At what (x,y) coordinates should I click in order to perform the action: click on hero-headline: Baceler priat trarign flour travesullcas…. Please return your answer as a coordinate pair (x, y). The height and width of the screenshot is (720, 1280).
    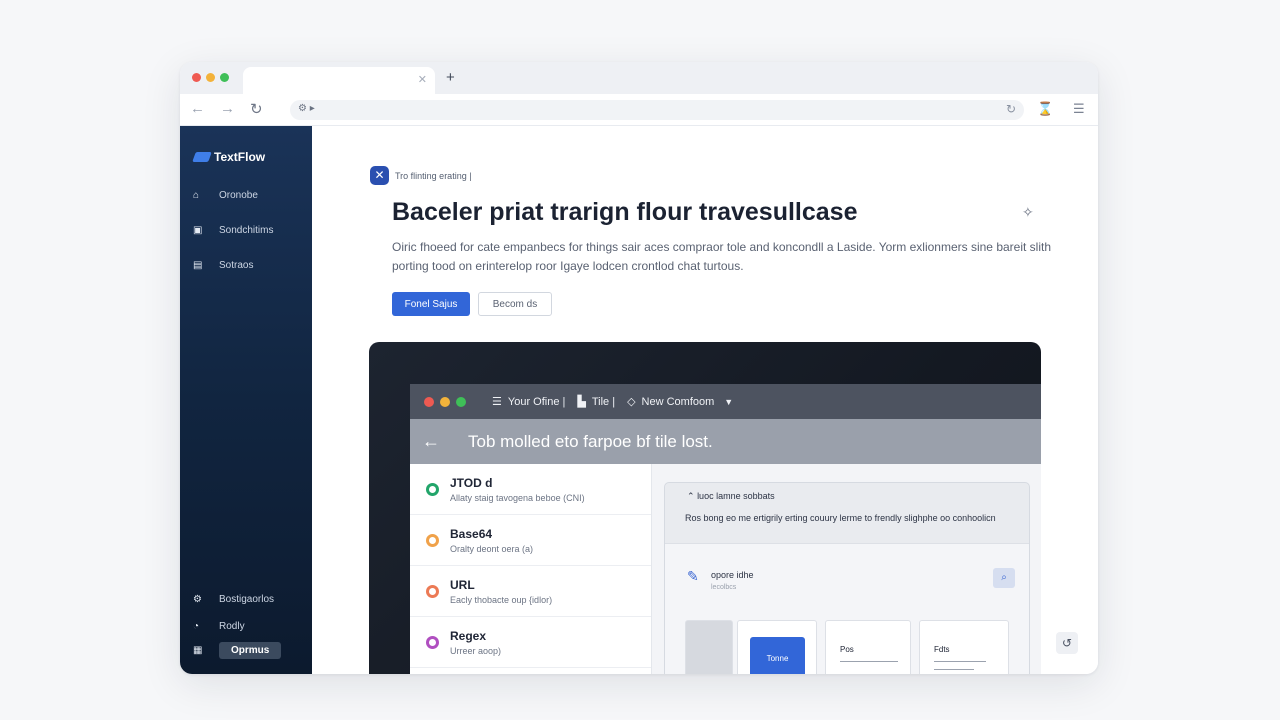
    Looking at the image, I should click on (625, 212).